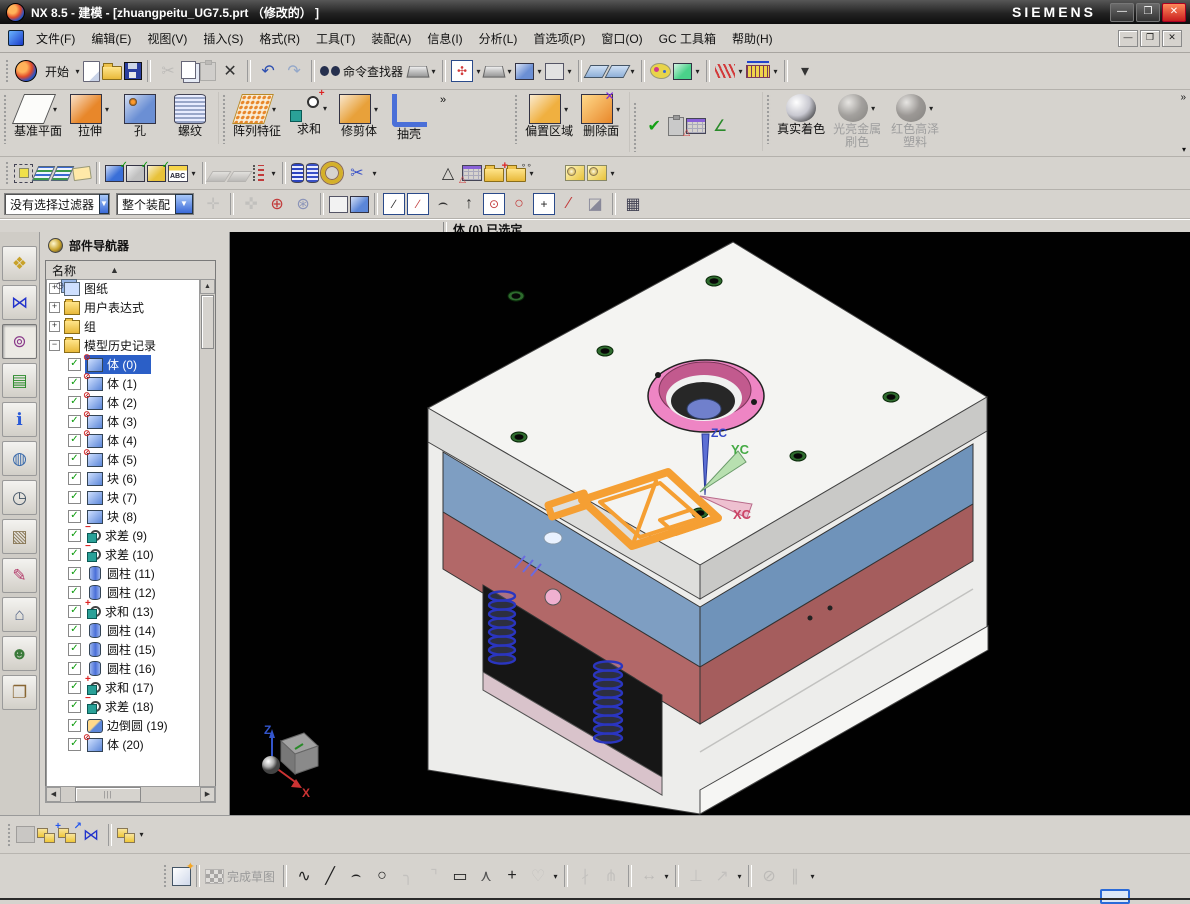 The image size is (1190, 904). I want to click on tree-item-11: ✓ 圆柱 (11), so click(123, 573).